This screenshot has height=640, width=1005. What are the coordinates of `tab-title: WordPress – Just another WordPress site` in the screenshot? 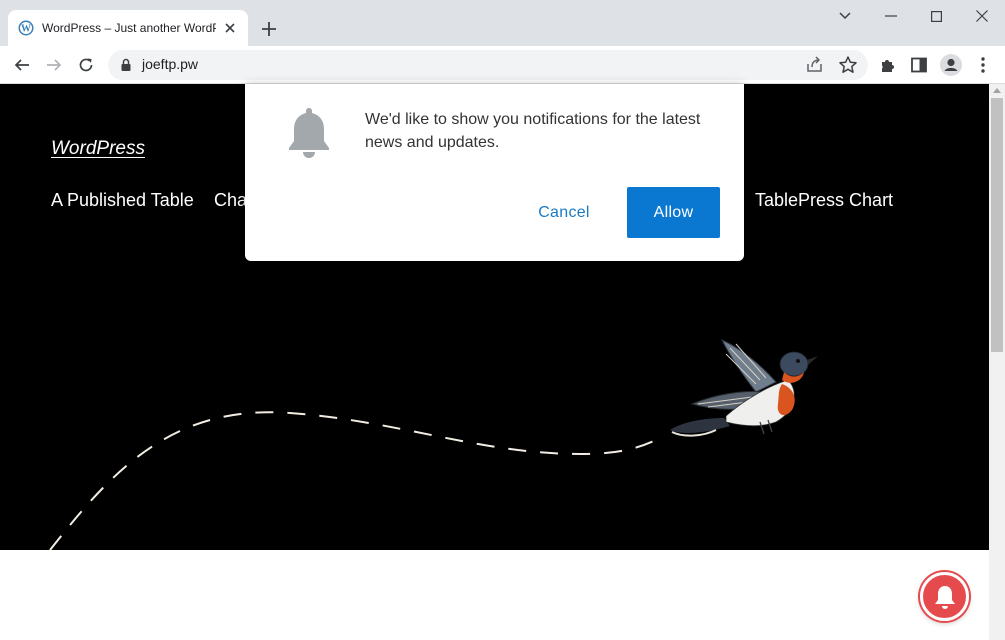 It's located at (129, 28).